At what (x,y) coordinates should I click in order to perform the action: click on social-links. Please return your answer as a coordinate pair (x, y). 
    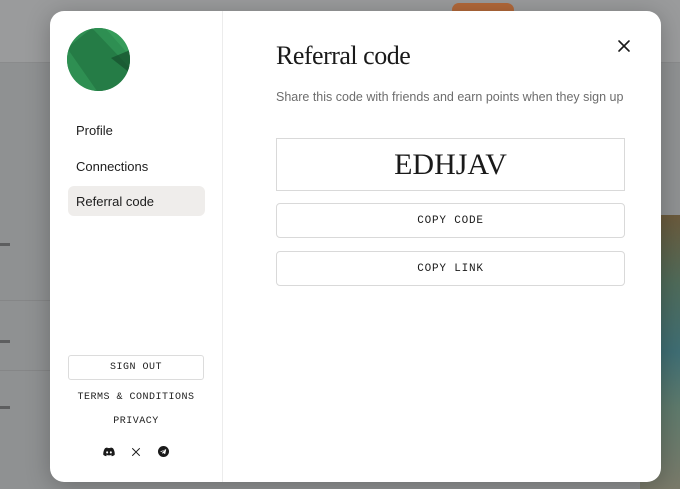
    Looking at the image, I should click on (136, 452).